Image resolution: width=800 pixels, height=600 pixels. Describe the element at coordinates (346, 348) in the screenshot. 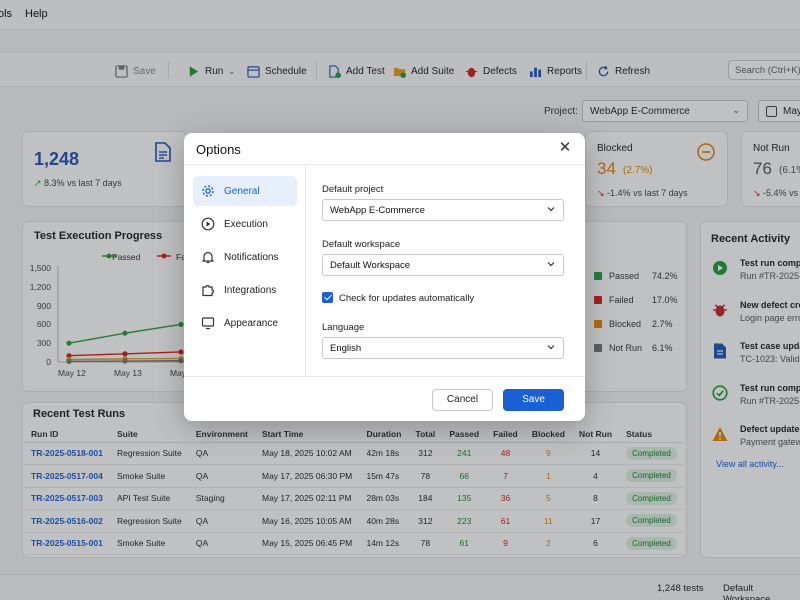

I see `language-value: English` at that location.